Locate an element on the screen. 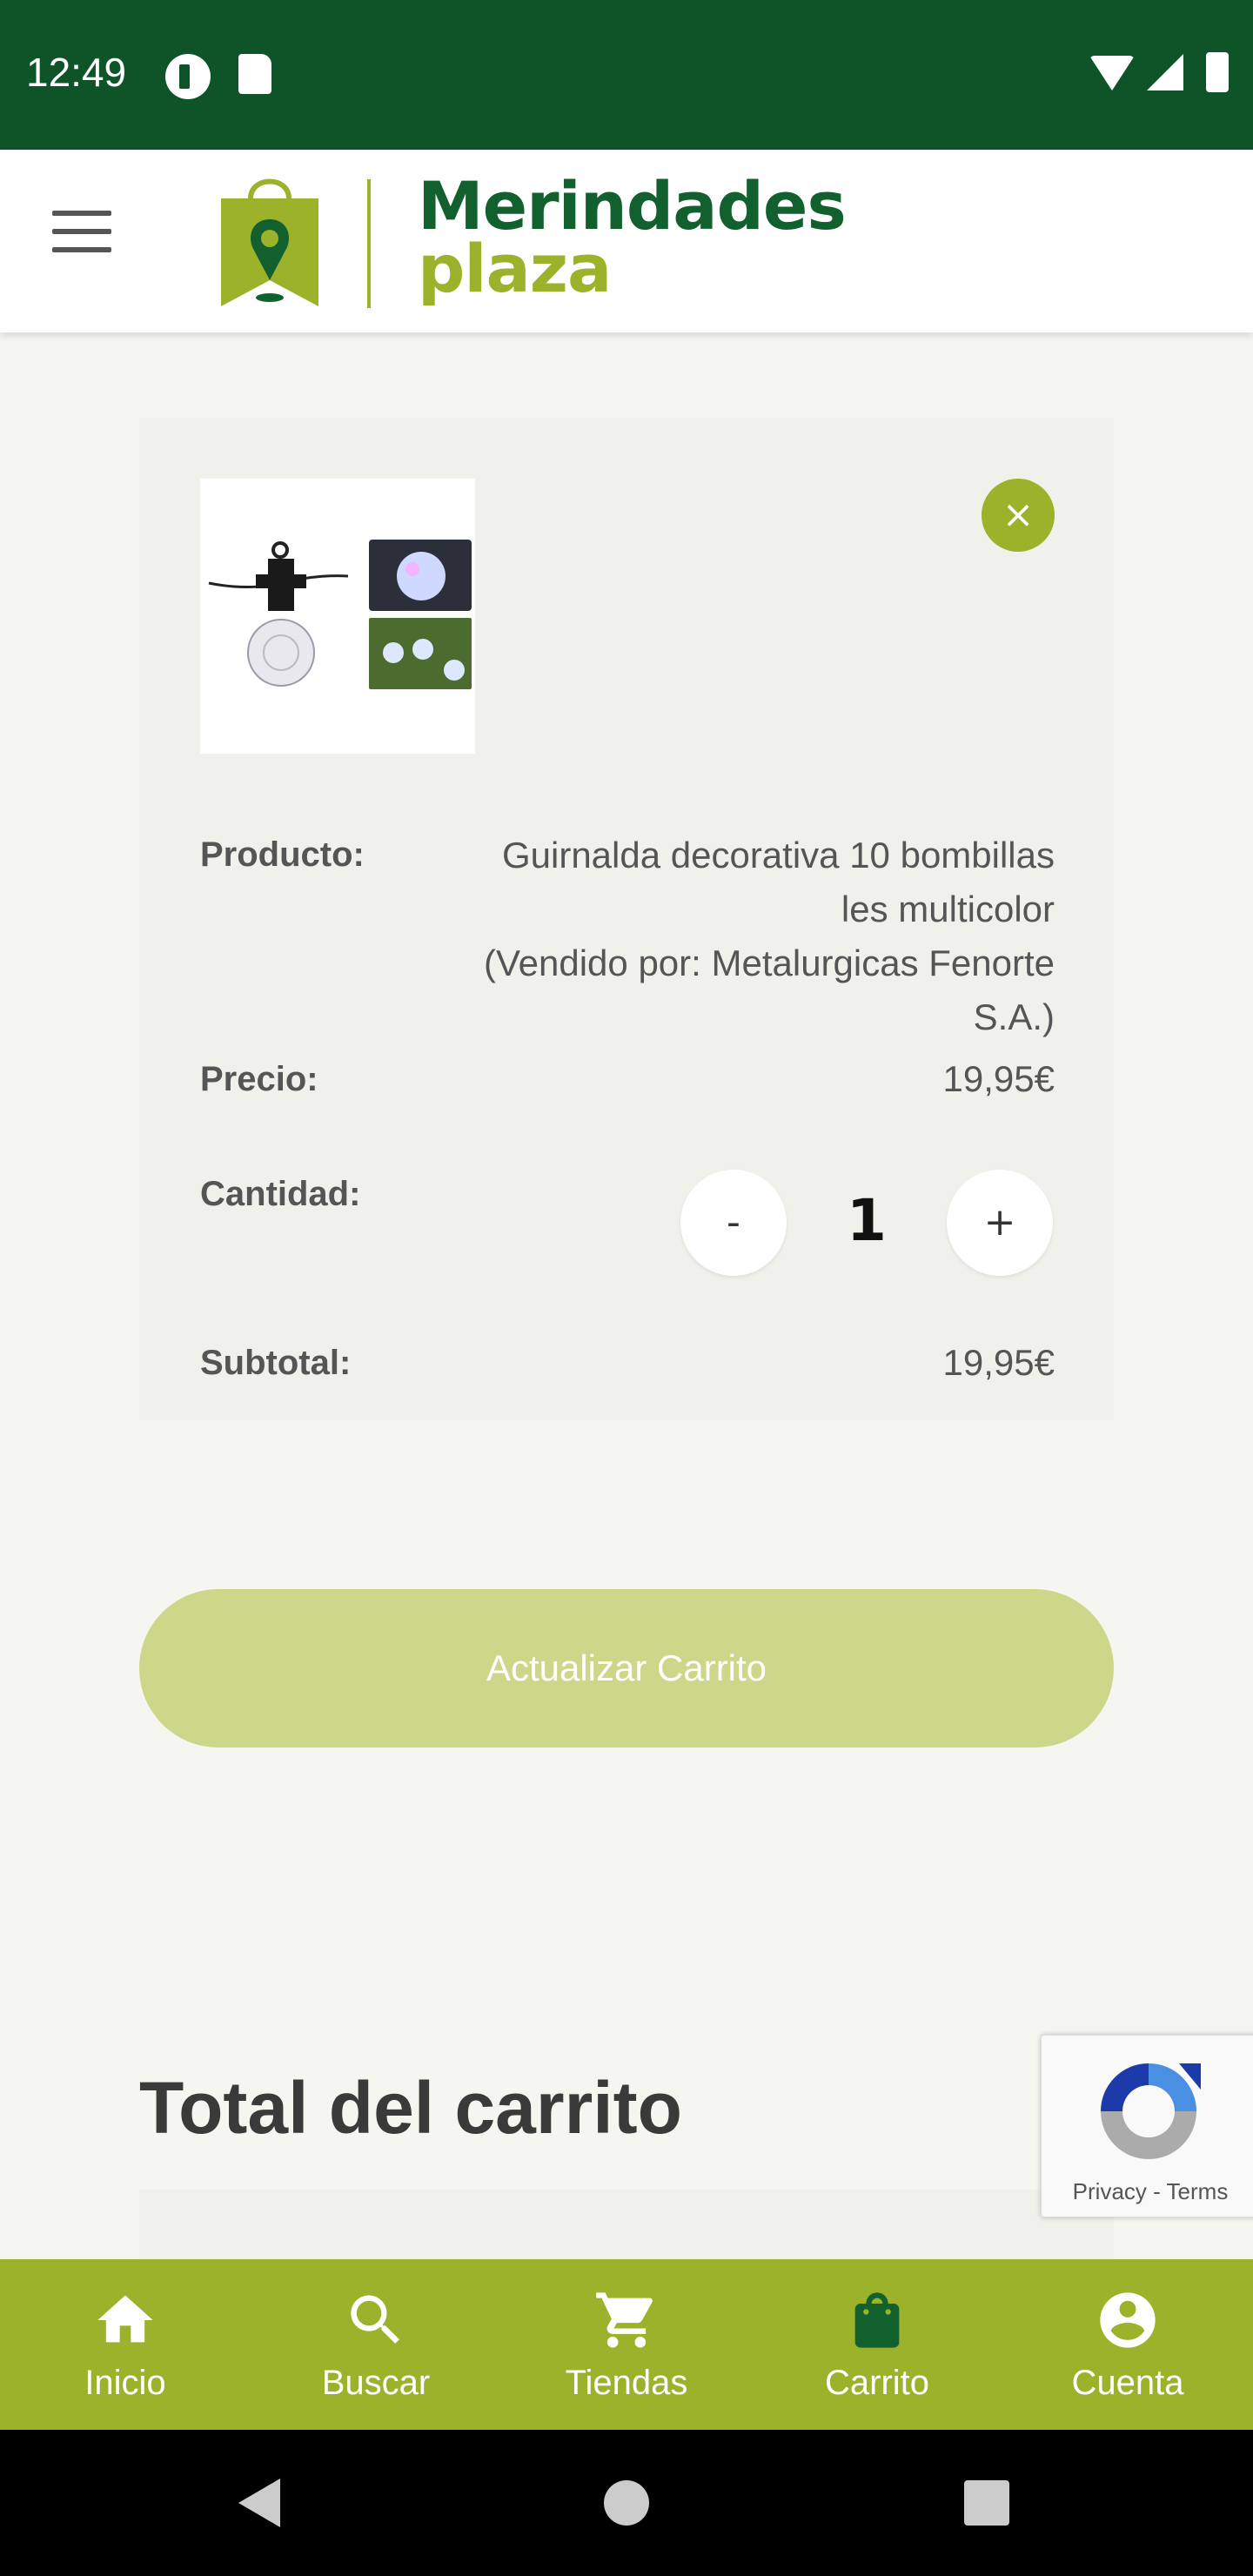  product-seller: (Vendido por: Metalurgicas Fenorte S.A.) is located at coordinates (769, 990).